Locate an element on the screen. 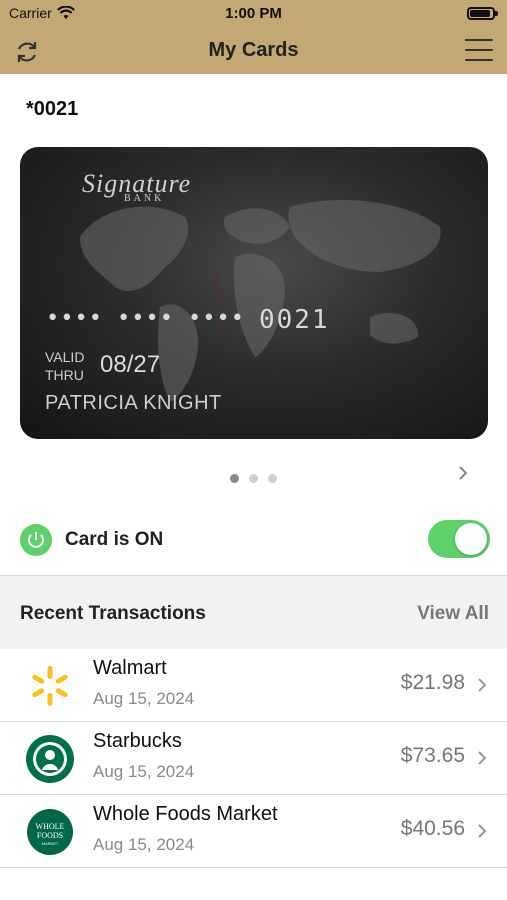 Image resolution: width=507 pixels, height=900 pixels. section-title: Recent Transactions is located at coordinates (113, 613).